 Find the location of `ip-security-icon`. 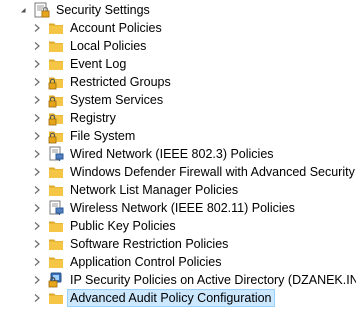

ip-security-icon is located at coordinates (56, 280).